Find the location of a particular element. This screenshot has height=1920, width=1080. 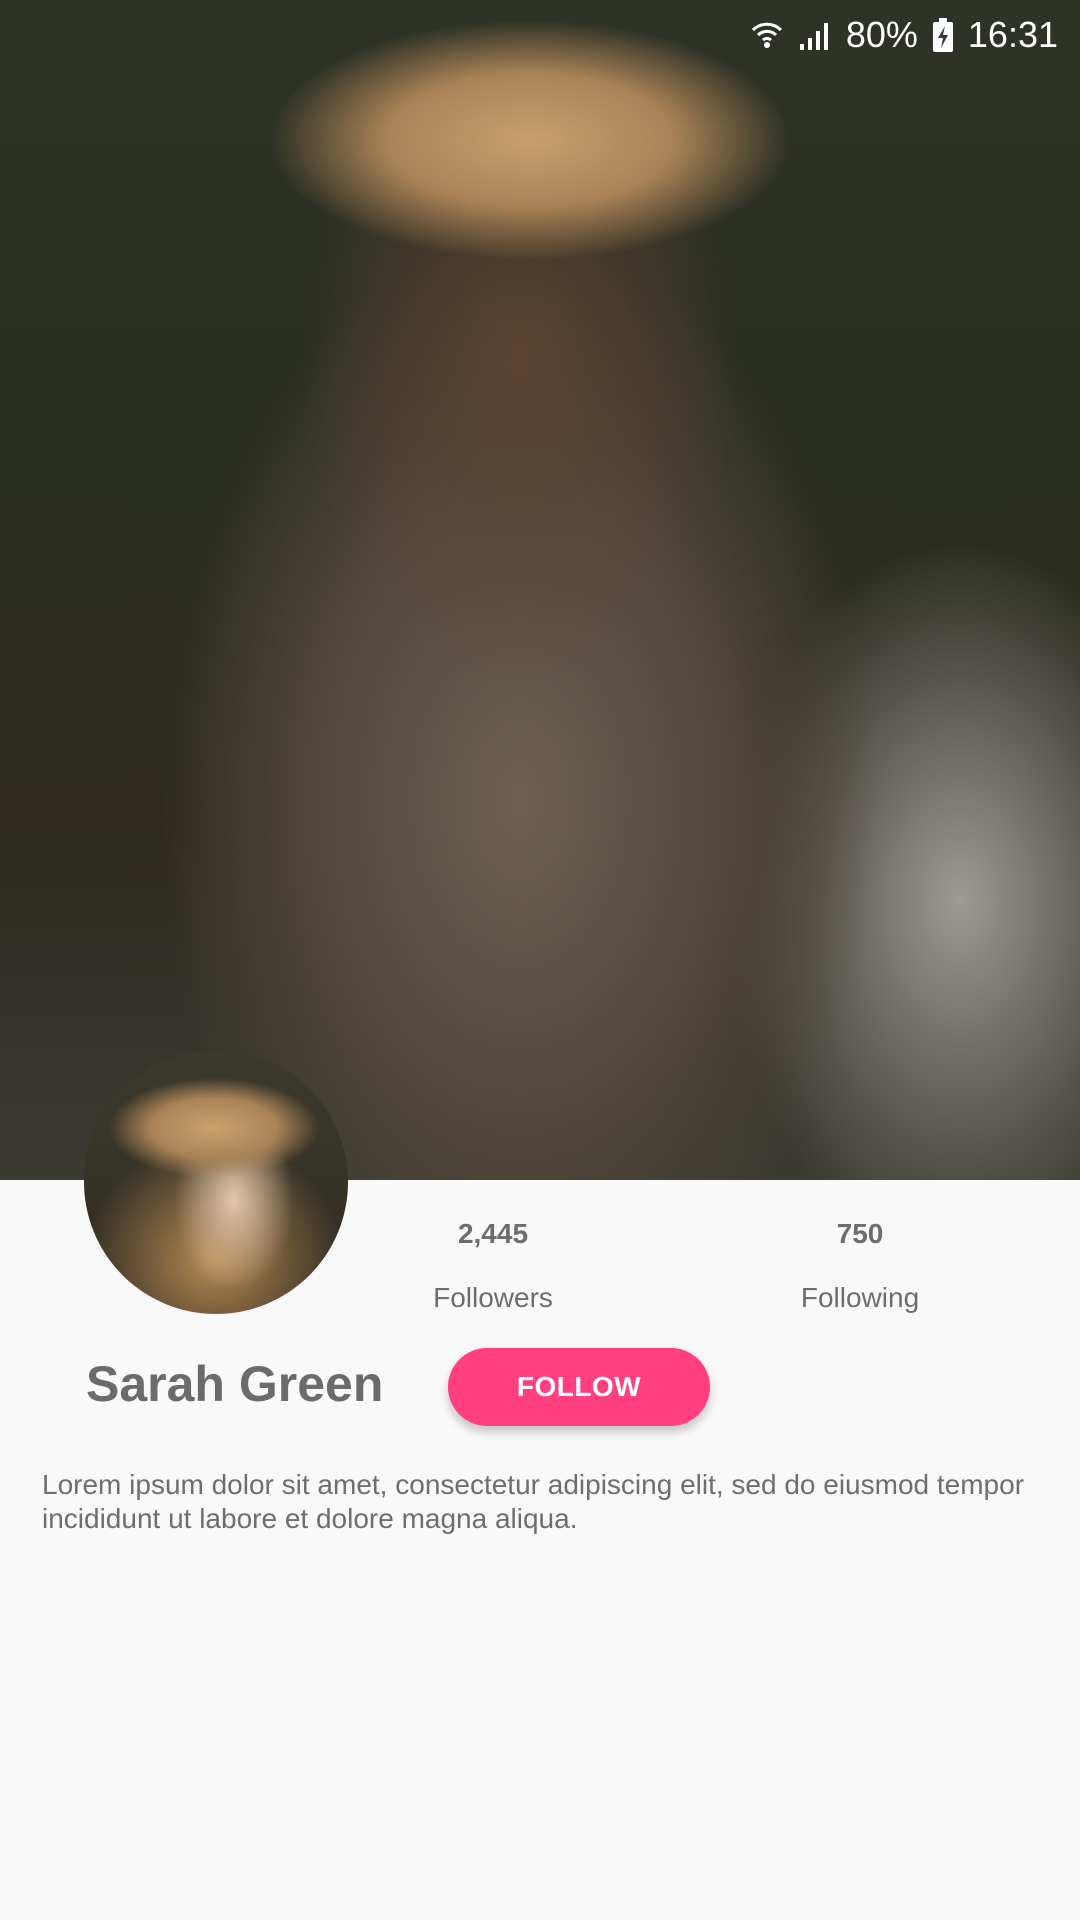

wifi-icon is located at coordinates (767, 35).